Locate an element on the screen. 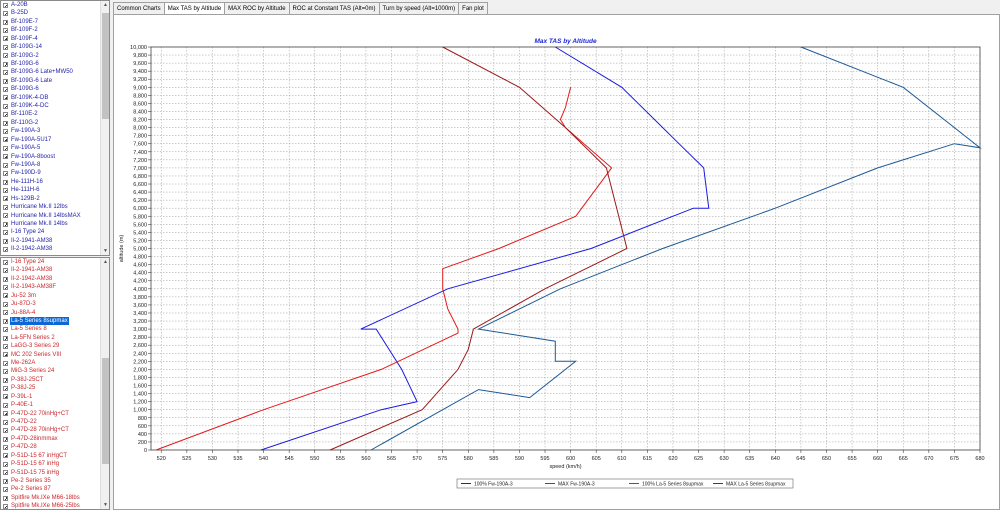 Image resolution: width=1000 pixels, height=510 pixels. tree-item-bf-110e-2: Bf-110E-2 is located at coordinates (51, 114).